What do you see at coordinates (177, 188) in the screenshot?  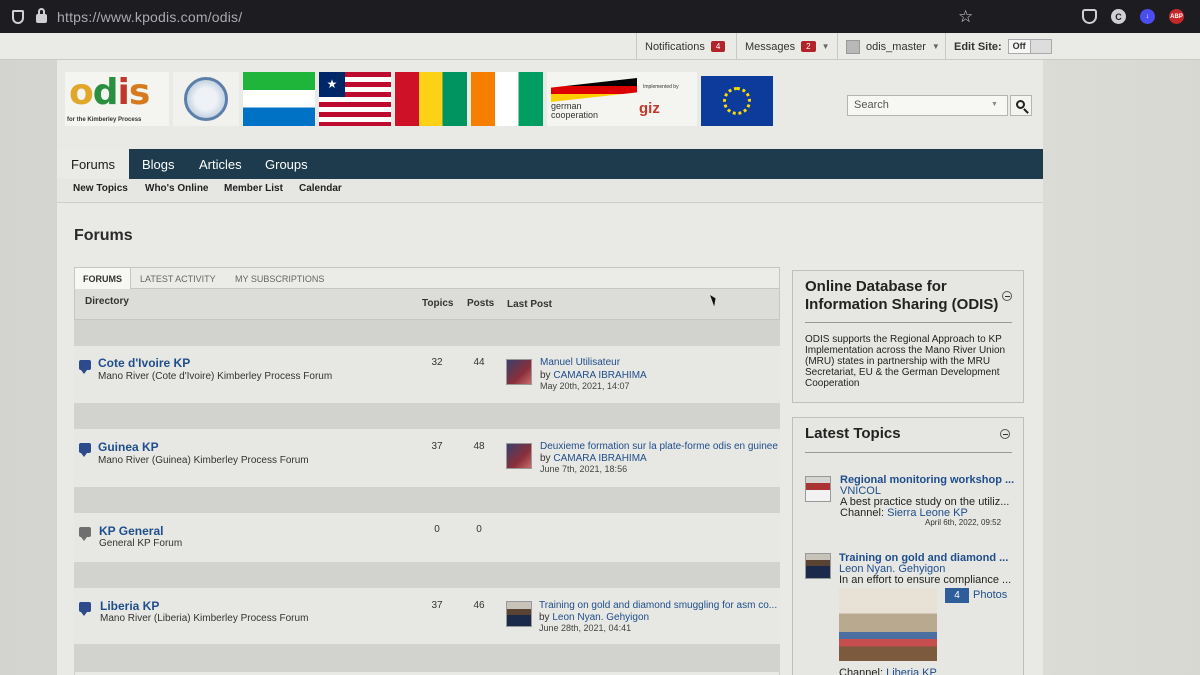 I see `subnav-whos-online: Who's Online` at bounding box center [177, 188].